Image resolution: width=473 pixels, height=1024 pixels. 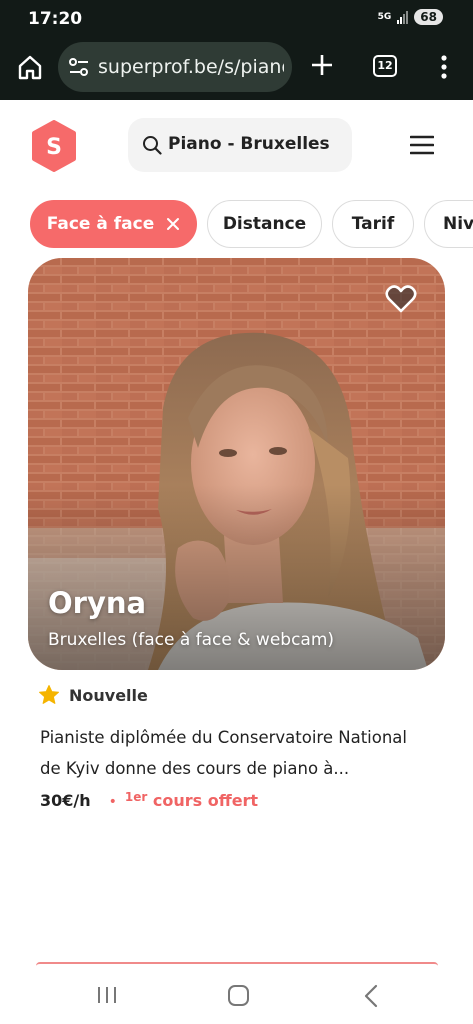 I want to click on heart-icon, so click(x=401, y=299).